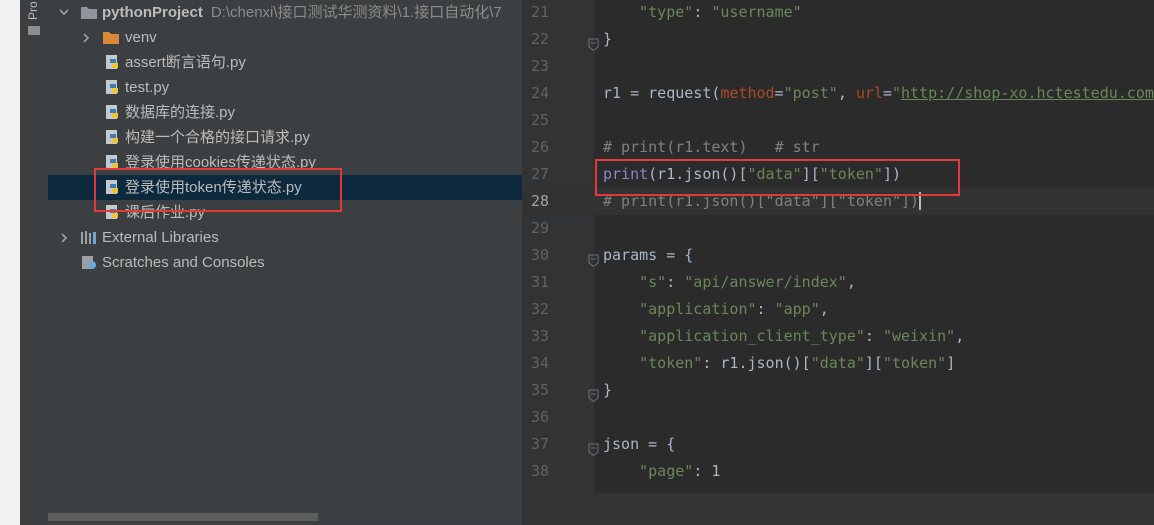  What do you see at coordinates (838, 417) in the screenshot?
I see `code-line: 36` at bounding box center [838, 417].